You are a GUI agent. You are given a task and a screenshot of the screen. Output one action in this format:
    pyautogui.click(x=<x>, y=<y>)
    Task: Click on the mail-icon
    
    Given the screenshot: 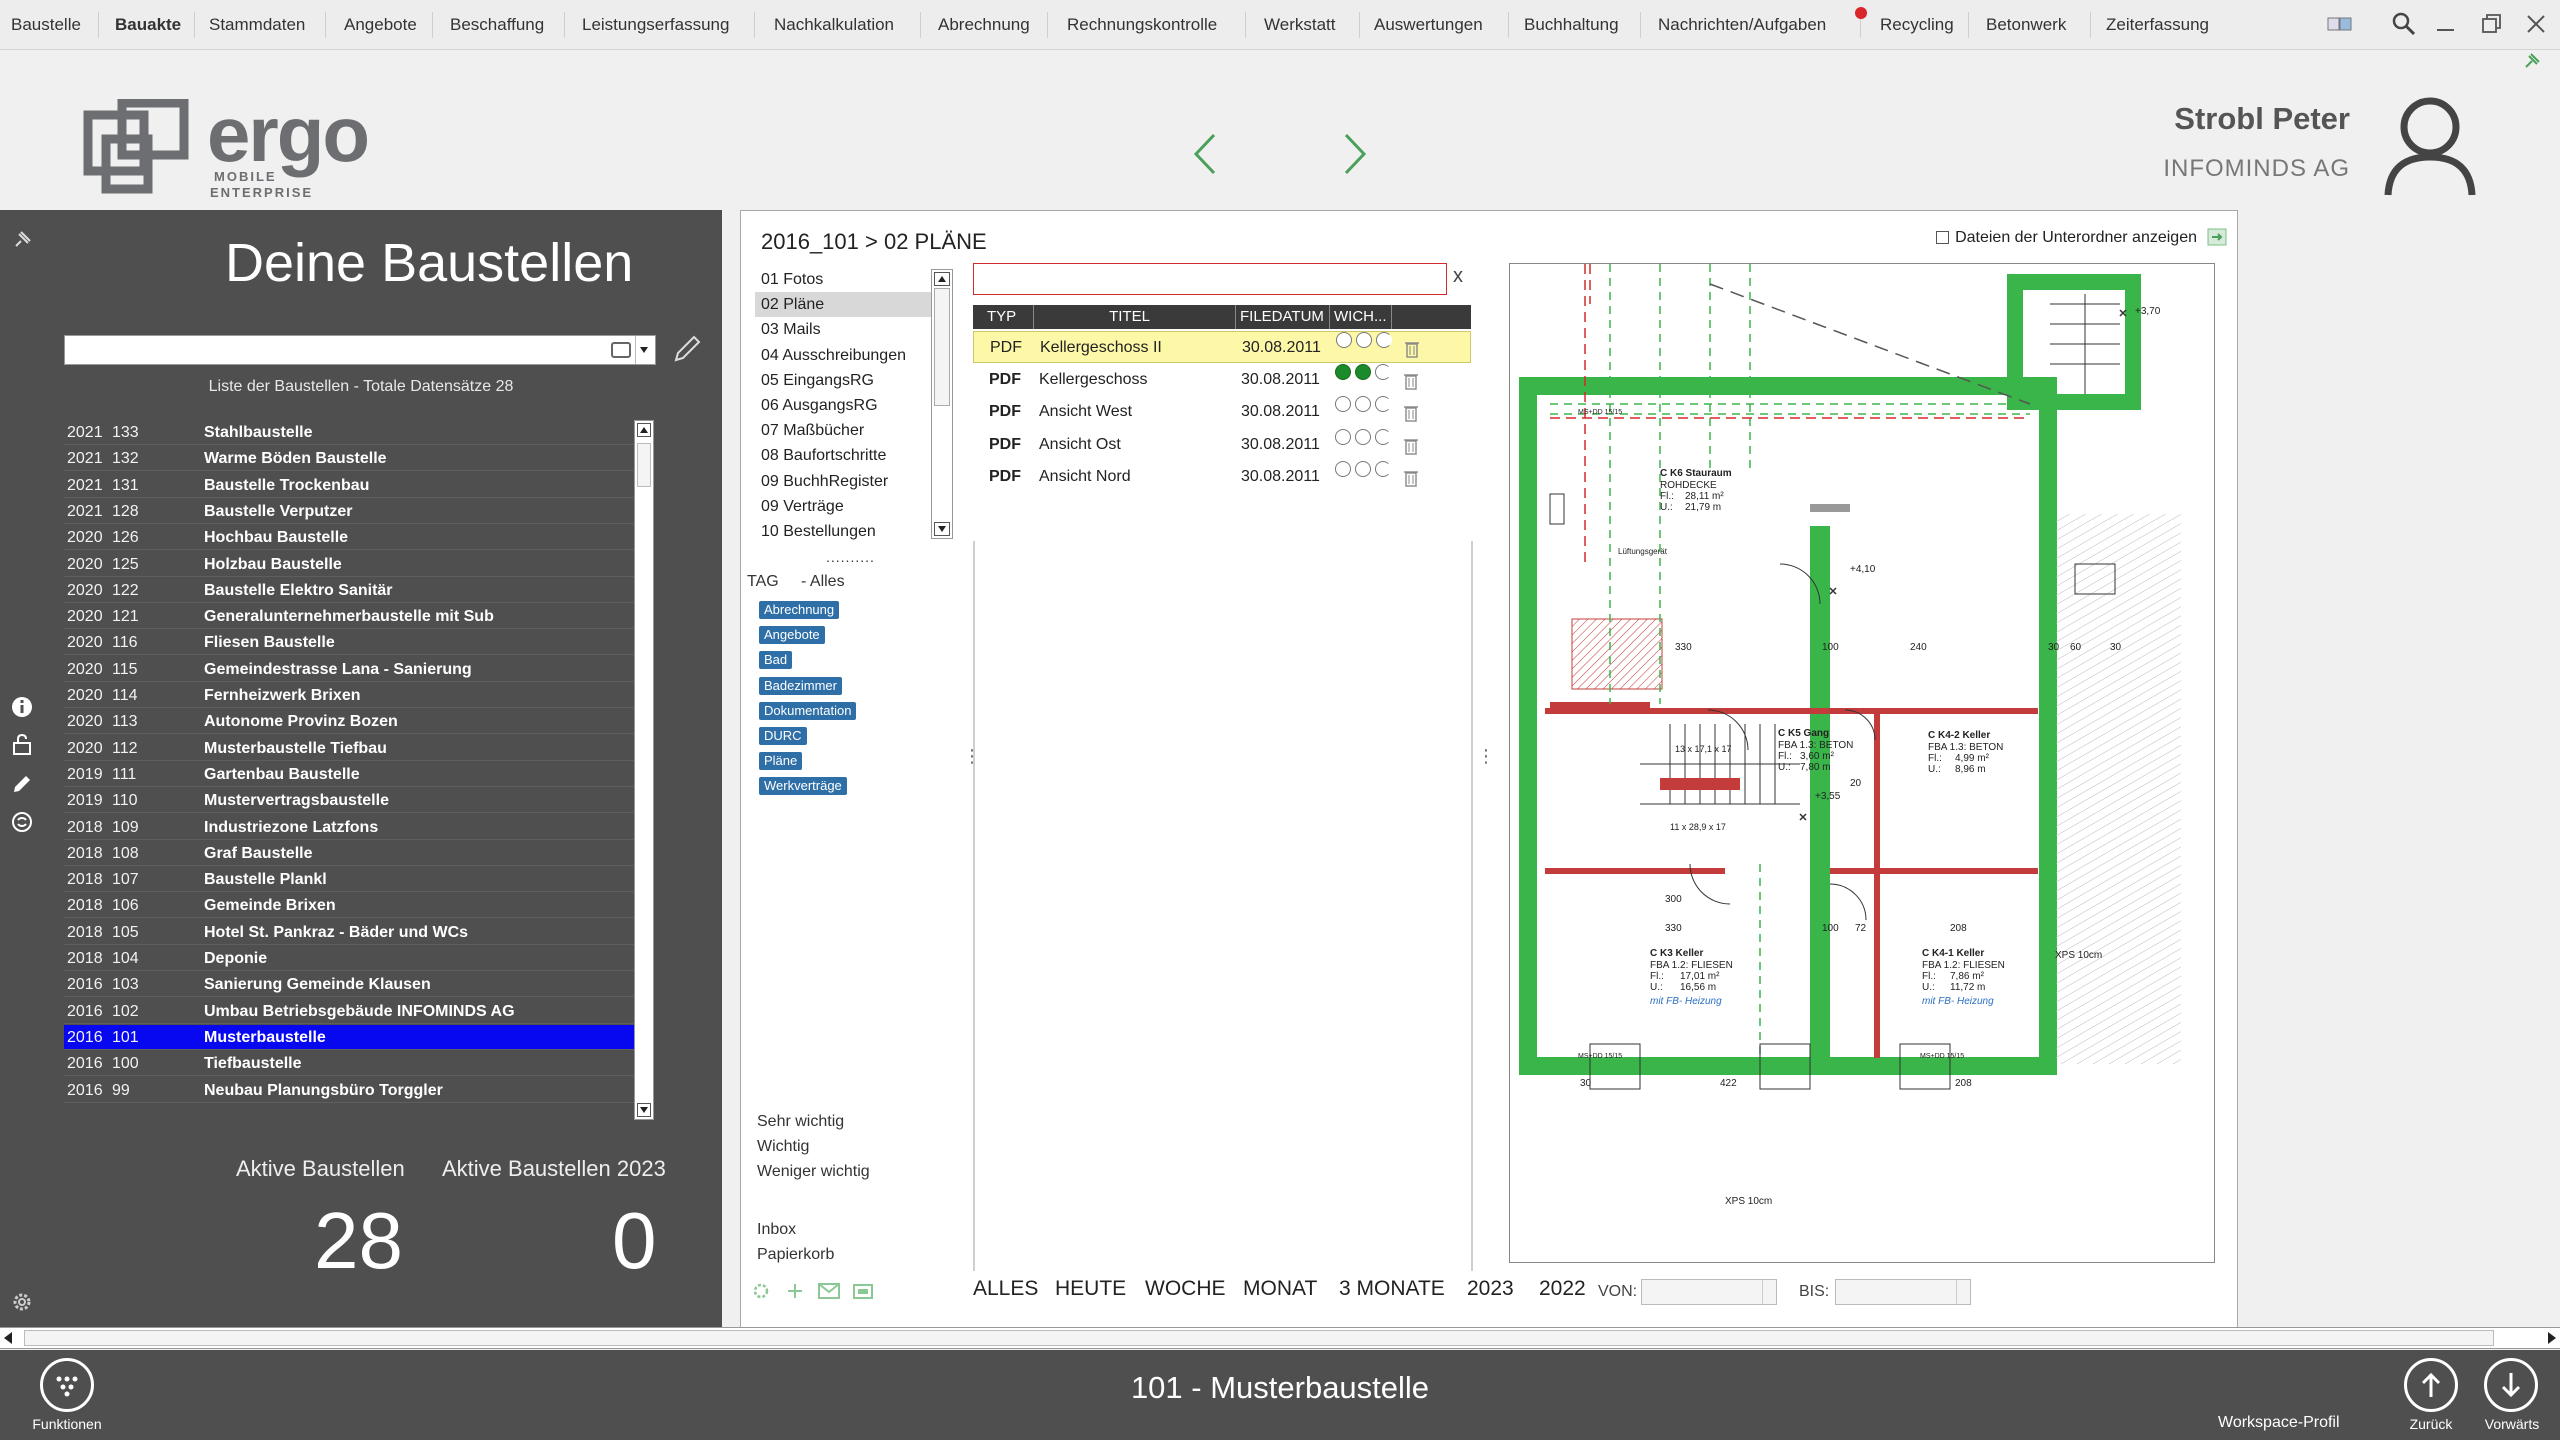 What is the action you would take?
    pyautogui.click(x=829, y=1291)
    